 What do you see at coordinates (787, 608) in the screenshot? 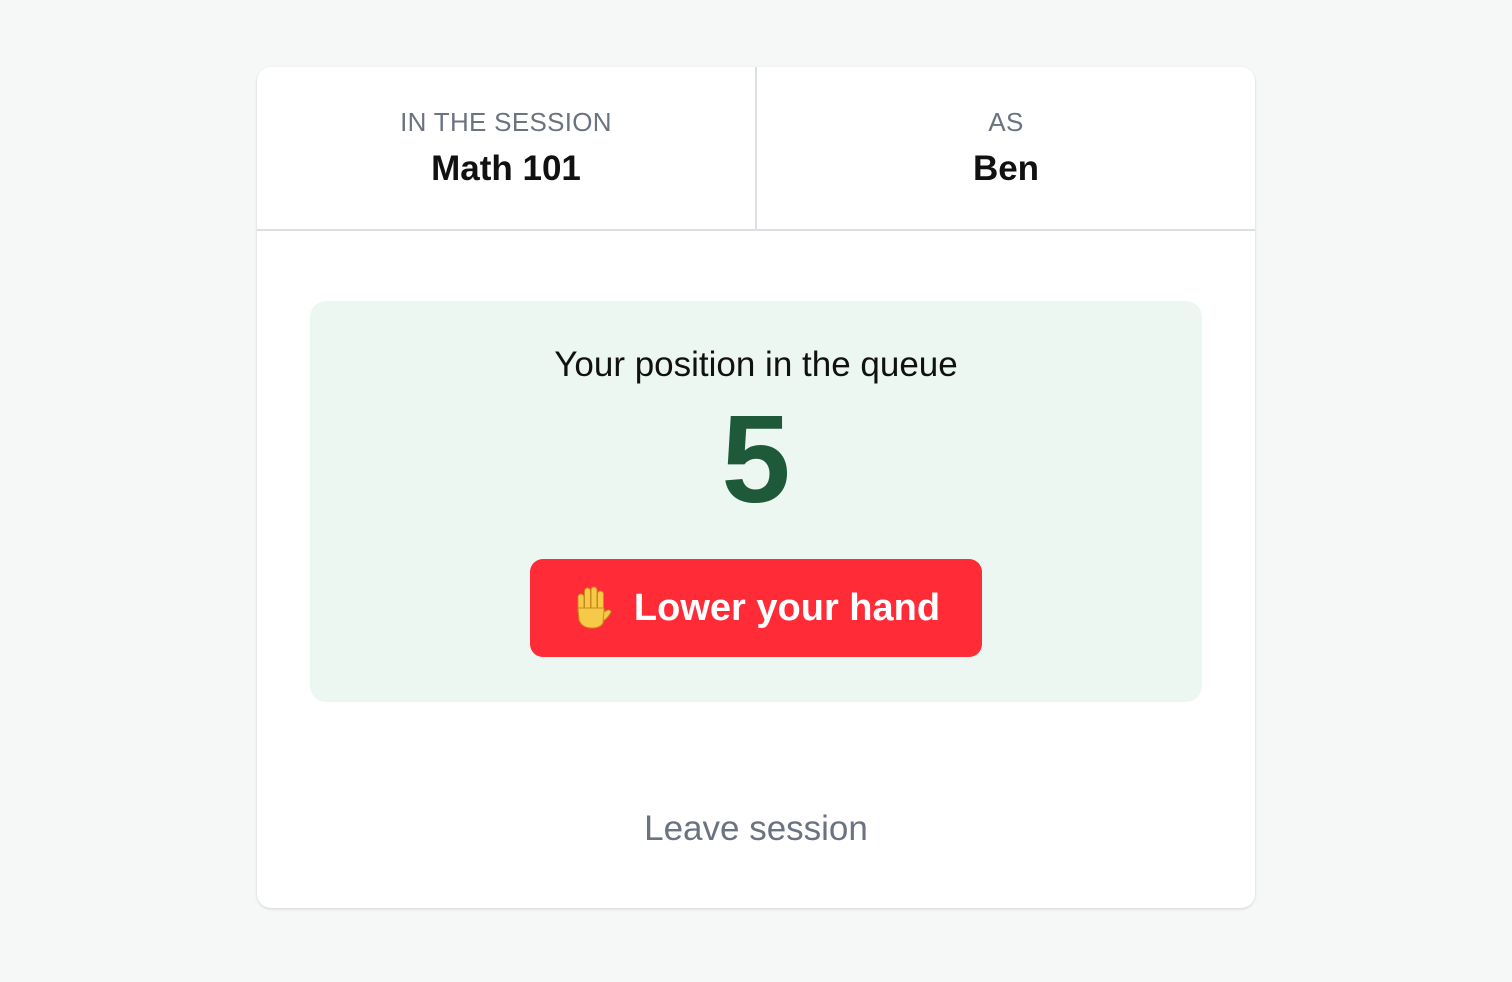
I see `lower-hand-label: Lower your hand` at bounding box center [787, 608].